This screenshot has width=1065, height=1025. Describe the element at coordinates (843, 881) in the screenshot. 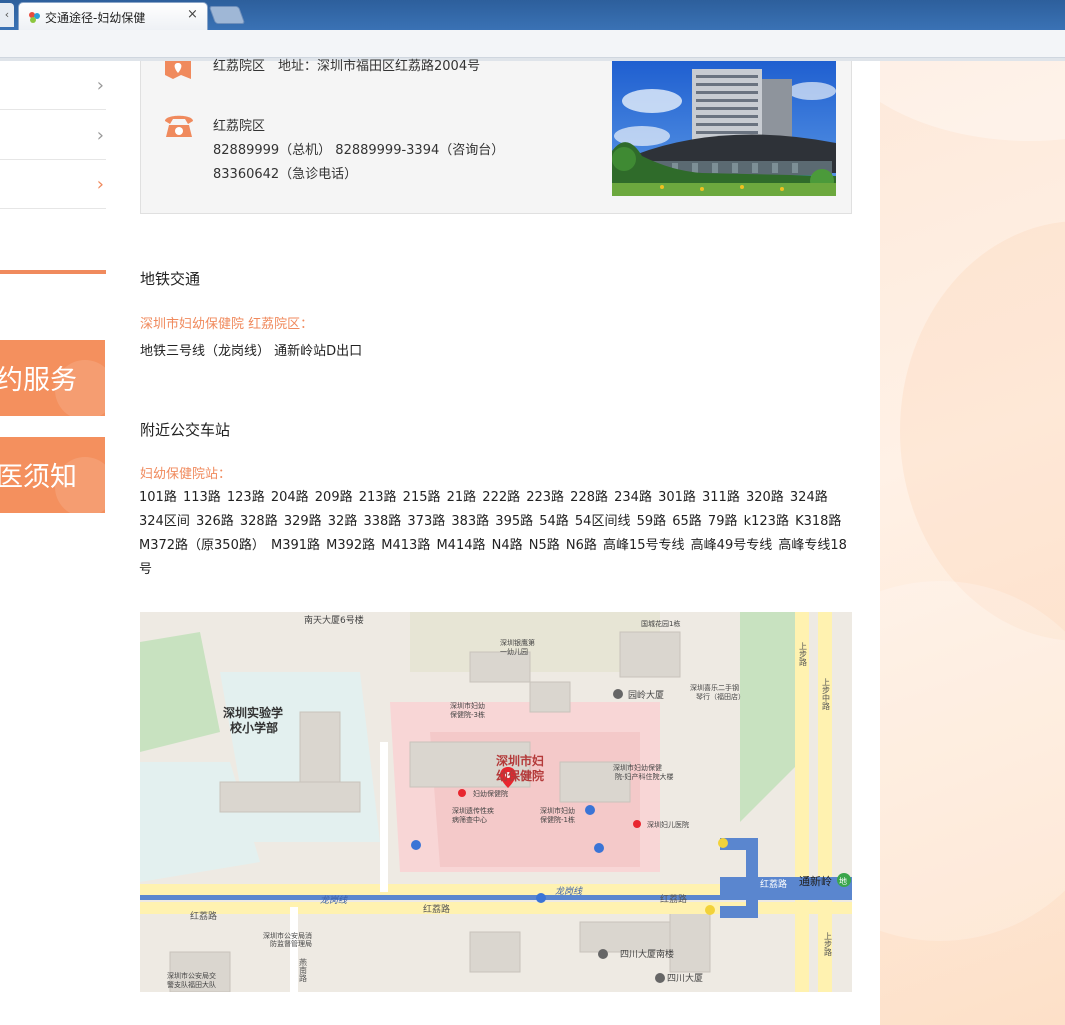

I see `metro-station-icon: 地` at that location.